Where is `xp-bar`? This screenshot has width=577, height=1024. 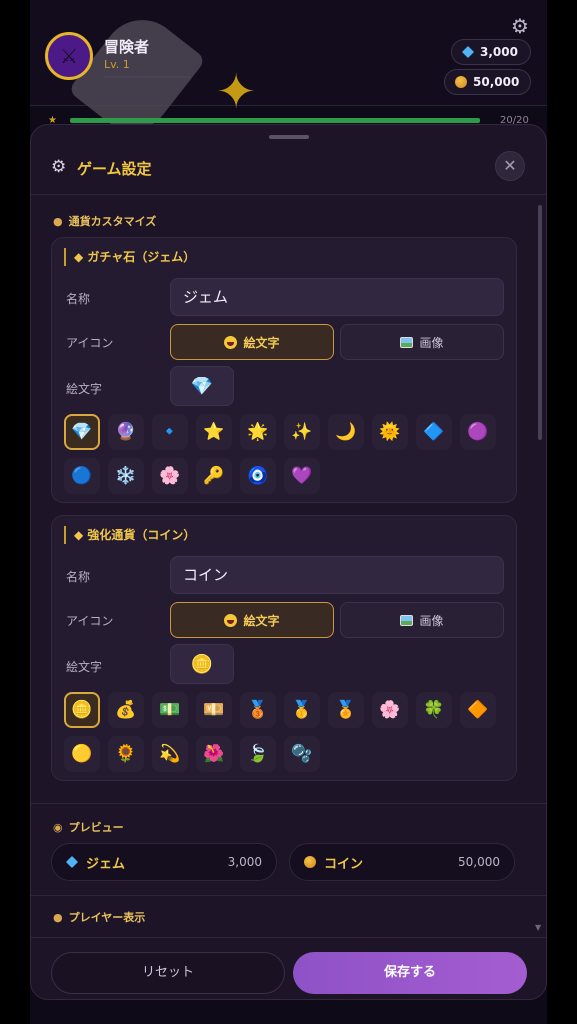
xp-bar is located at coordinates (147, 77).